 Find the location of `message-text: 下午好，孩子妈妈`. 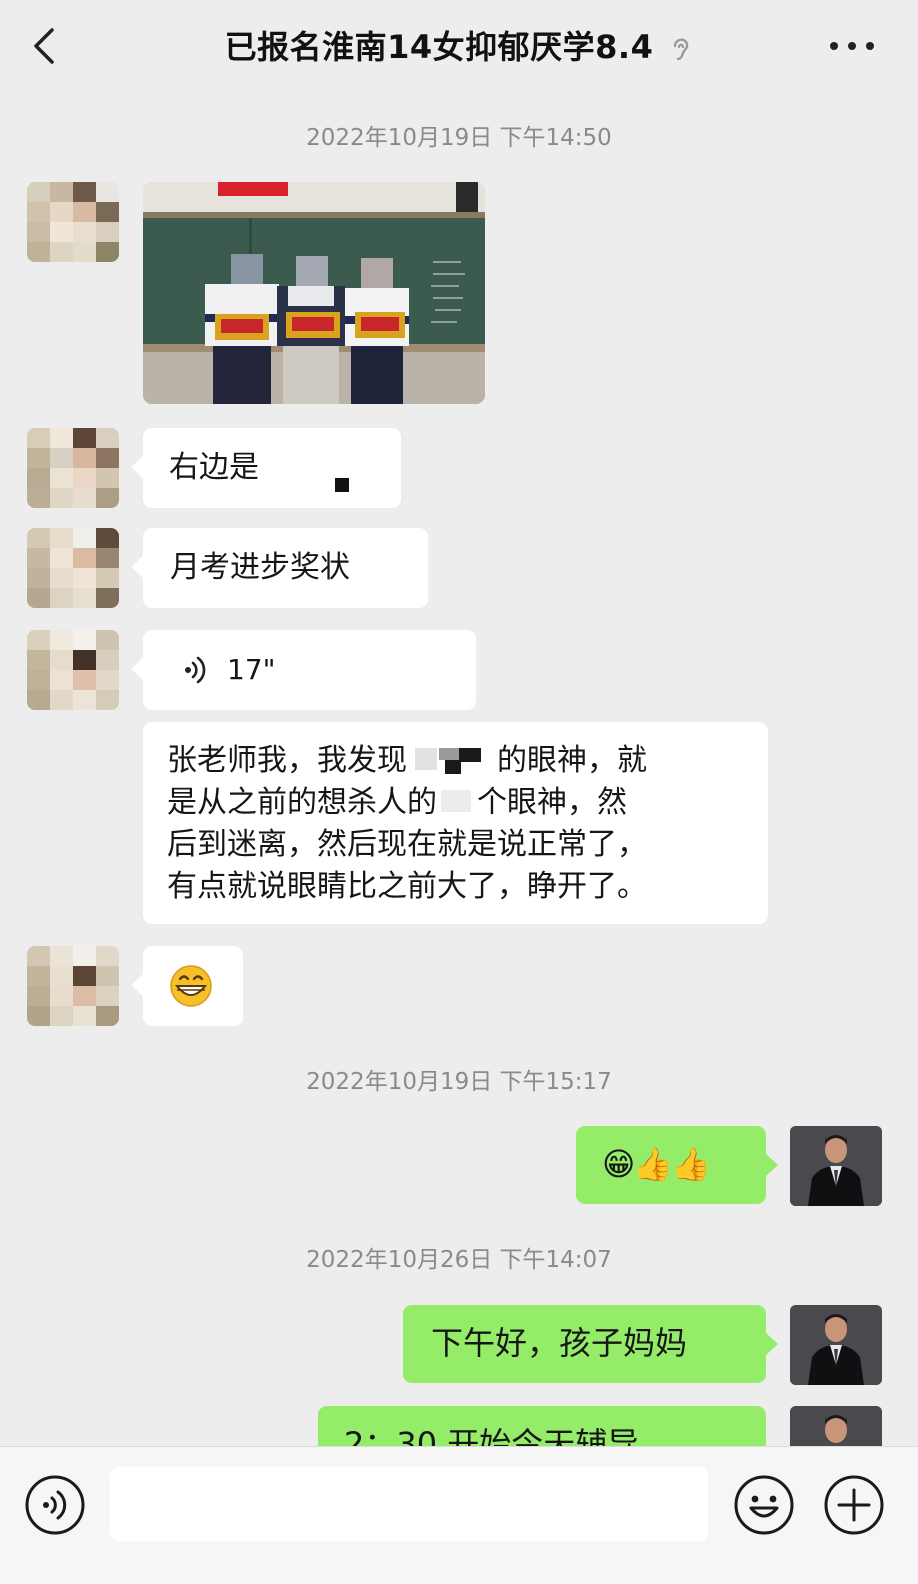

message-text: 下午好，孩子妈妈 is located at coordinates (559, 1343).